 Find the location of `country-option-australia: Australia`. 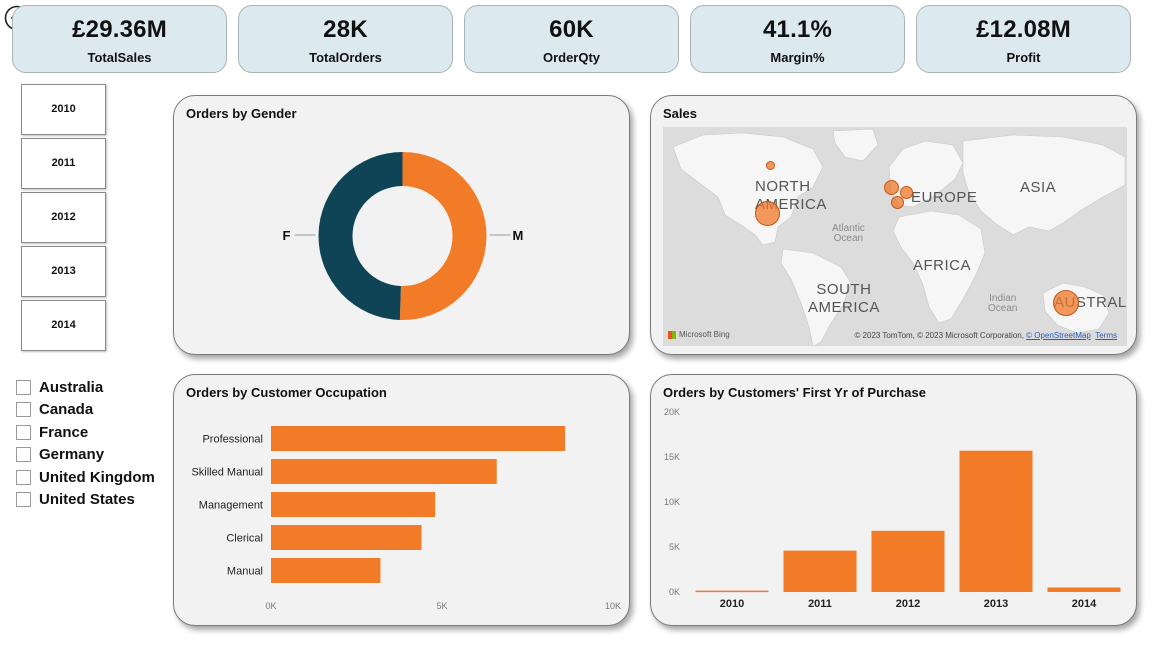

country-option-australia: Australia is located at coordinates (59, 387).